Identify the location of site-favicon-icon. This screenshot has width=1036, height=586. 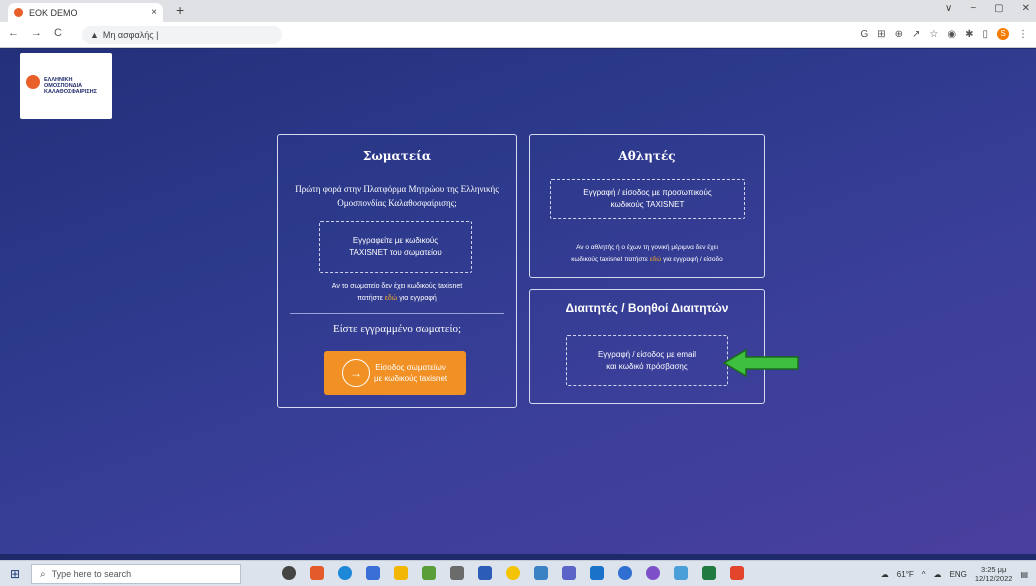
(18, 12).